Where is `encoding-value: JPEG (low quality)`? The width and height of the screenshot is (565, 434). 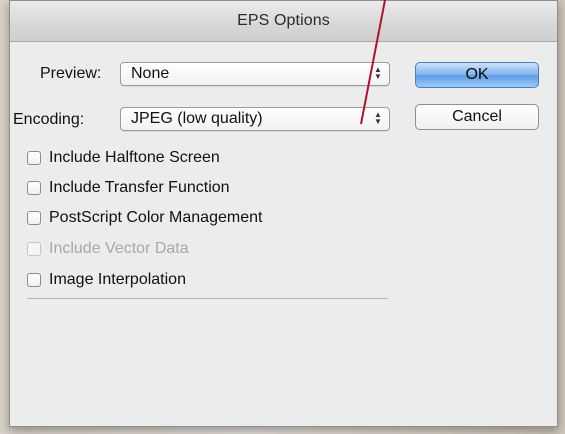 encoding-value: JPEG (low quality) is located at coordinates (197, 118).